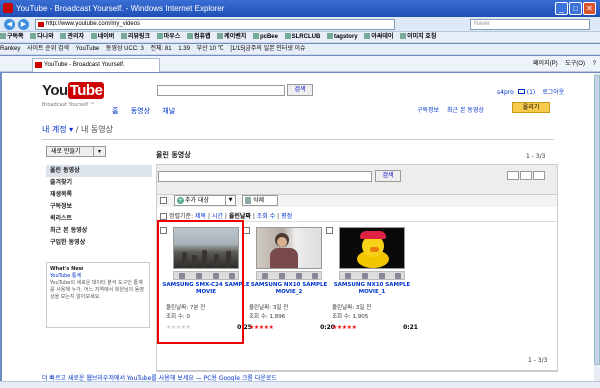 The width and height of the screenshot is (600, 388). I want to click on toolbar-link: 관리자, so click(72, 36).